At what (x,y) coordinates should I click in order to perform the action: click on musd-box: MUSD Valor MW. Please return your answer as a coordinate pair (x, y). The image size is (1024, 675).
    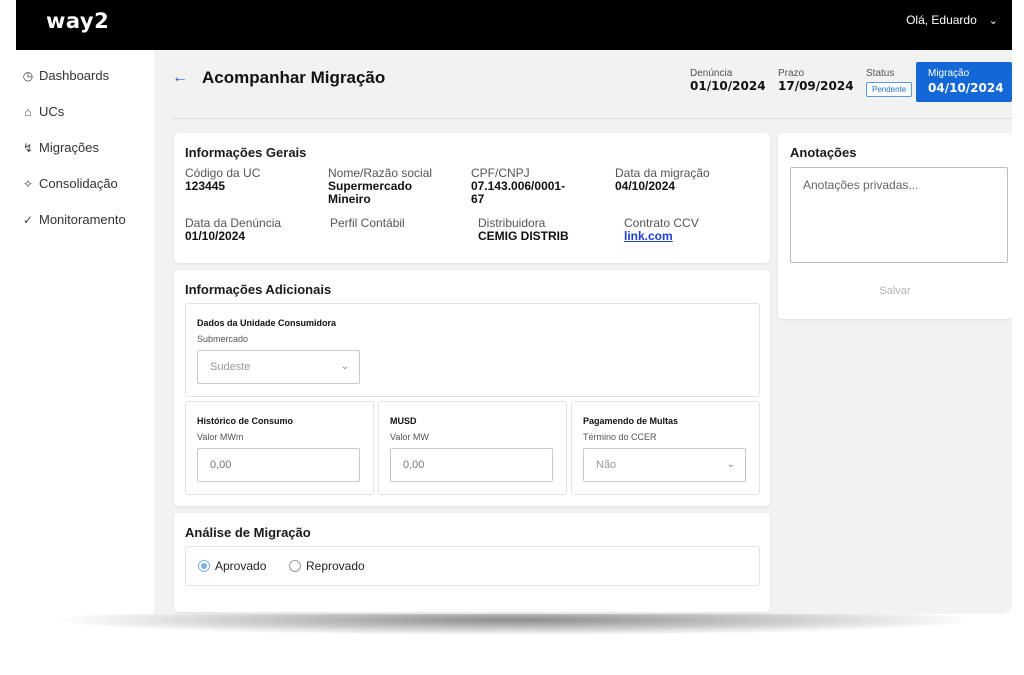
    Looking at the image, I should click on (472, 448).